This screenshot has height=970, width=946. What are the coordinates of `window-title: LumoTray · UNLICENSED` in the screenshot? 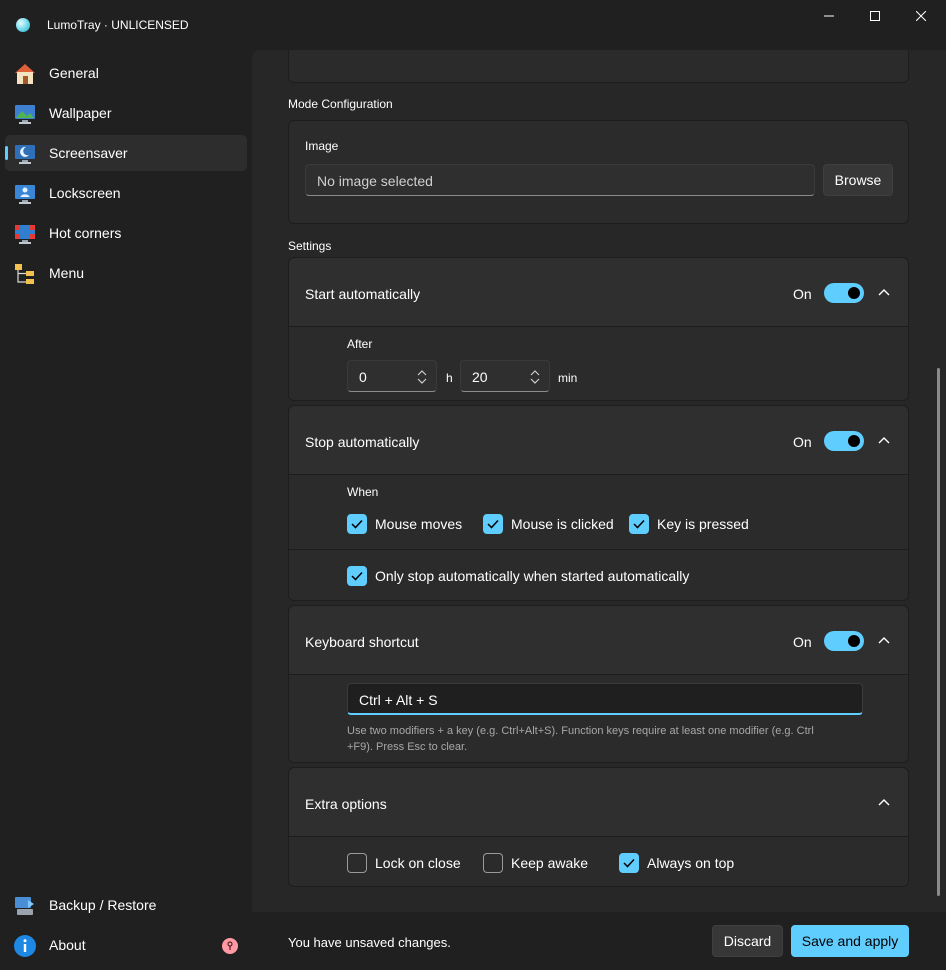 It's located at (118, 25).